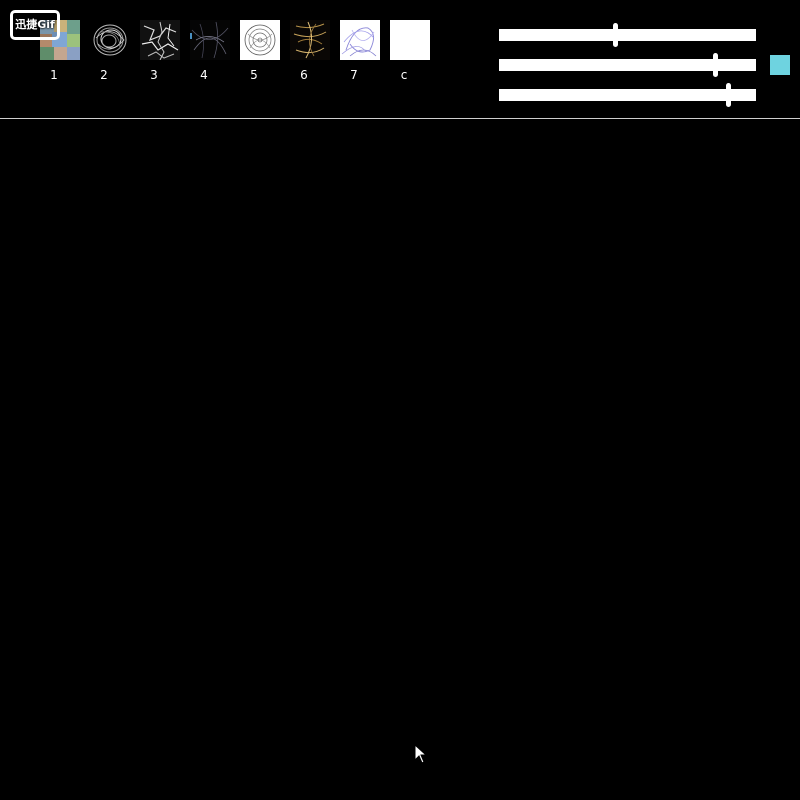 Image resolution: width=800 pixels, height=800 pixels. I want to click on thumbnail-label-2: 2, so click(104, 75).